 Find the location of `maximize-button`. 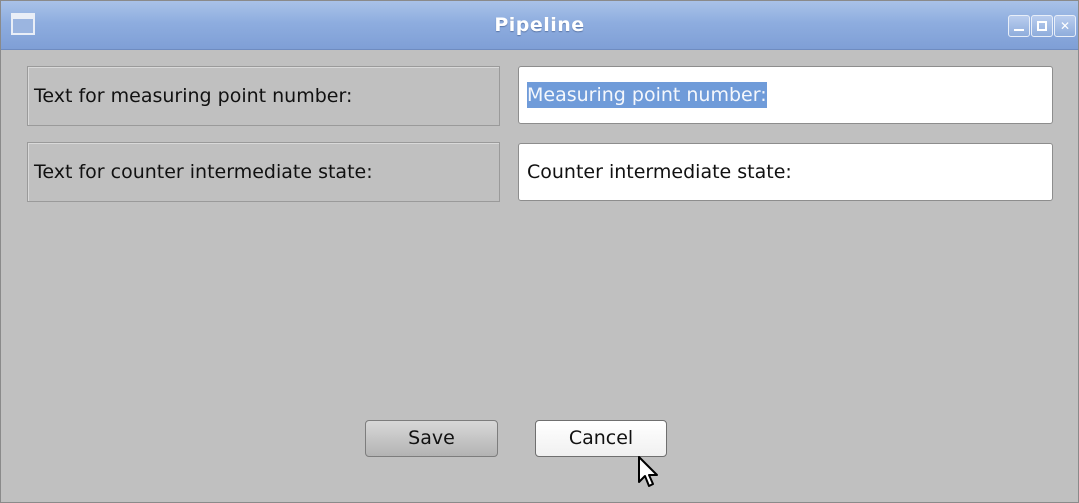

maximize-button is located at coordinates (1042, 26).